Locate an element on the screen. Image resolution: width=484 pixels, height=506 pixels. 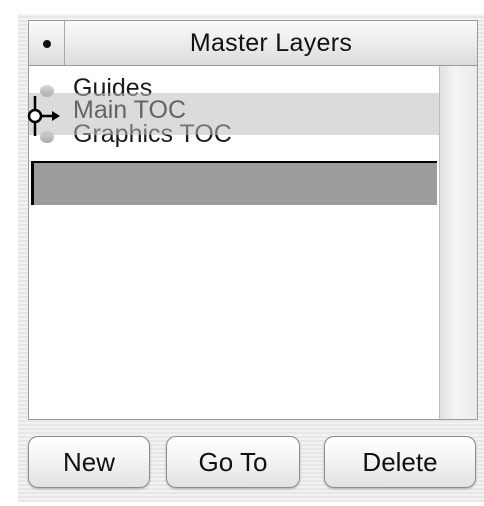
drop-target-row is located at coordinates (234, 183).